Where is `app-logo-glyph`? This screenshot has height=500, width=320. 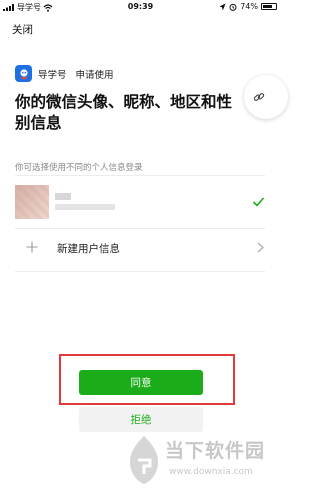 app-logo-glyph is located at coordinates (23, 73).